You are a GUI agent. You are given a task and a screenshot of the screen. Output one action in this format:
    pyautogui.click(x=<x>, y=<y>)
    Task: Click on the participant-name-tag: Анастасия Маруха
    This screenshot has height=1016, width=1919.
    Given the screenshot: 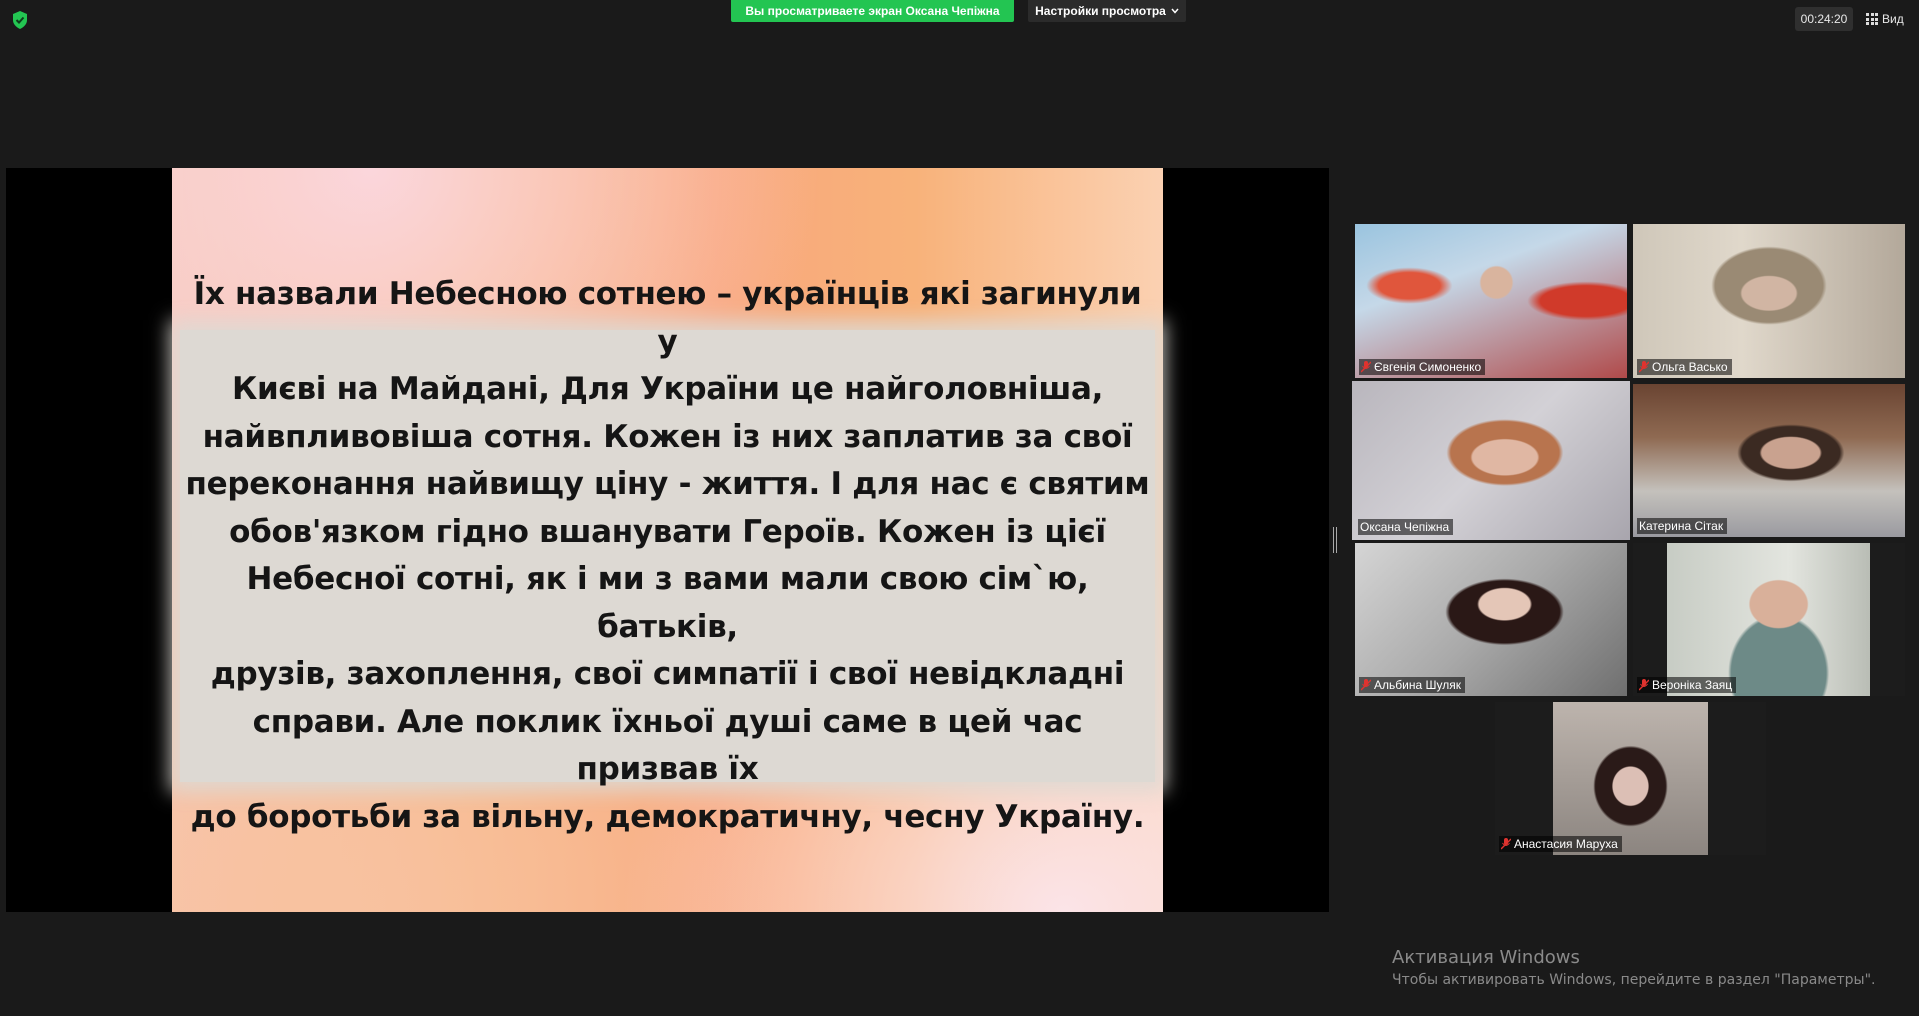 What is the action you would take?
    pyautogui.click(x=1560, y=844)
    